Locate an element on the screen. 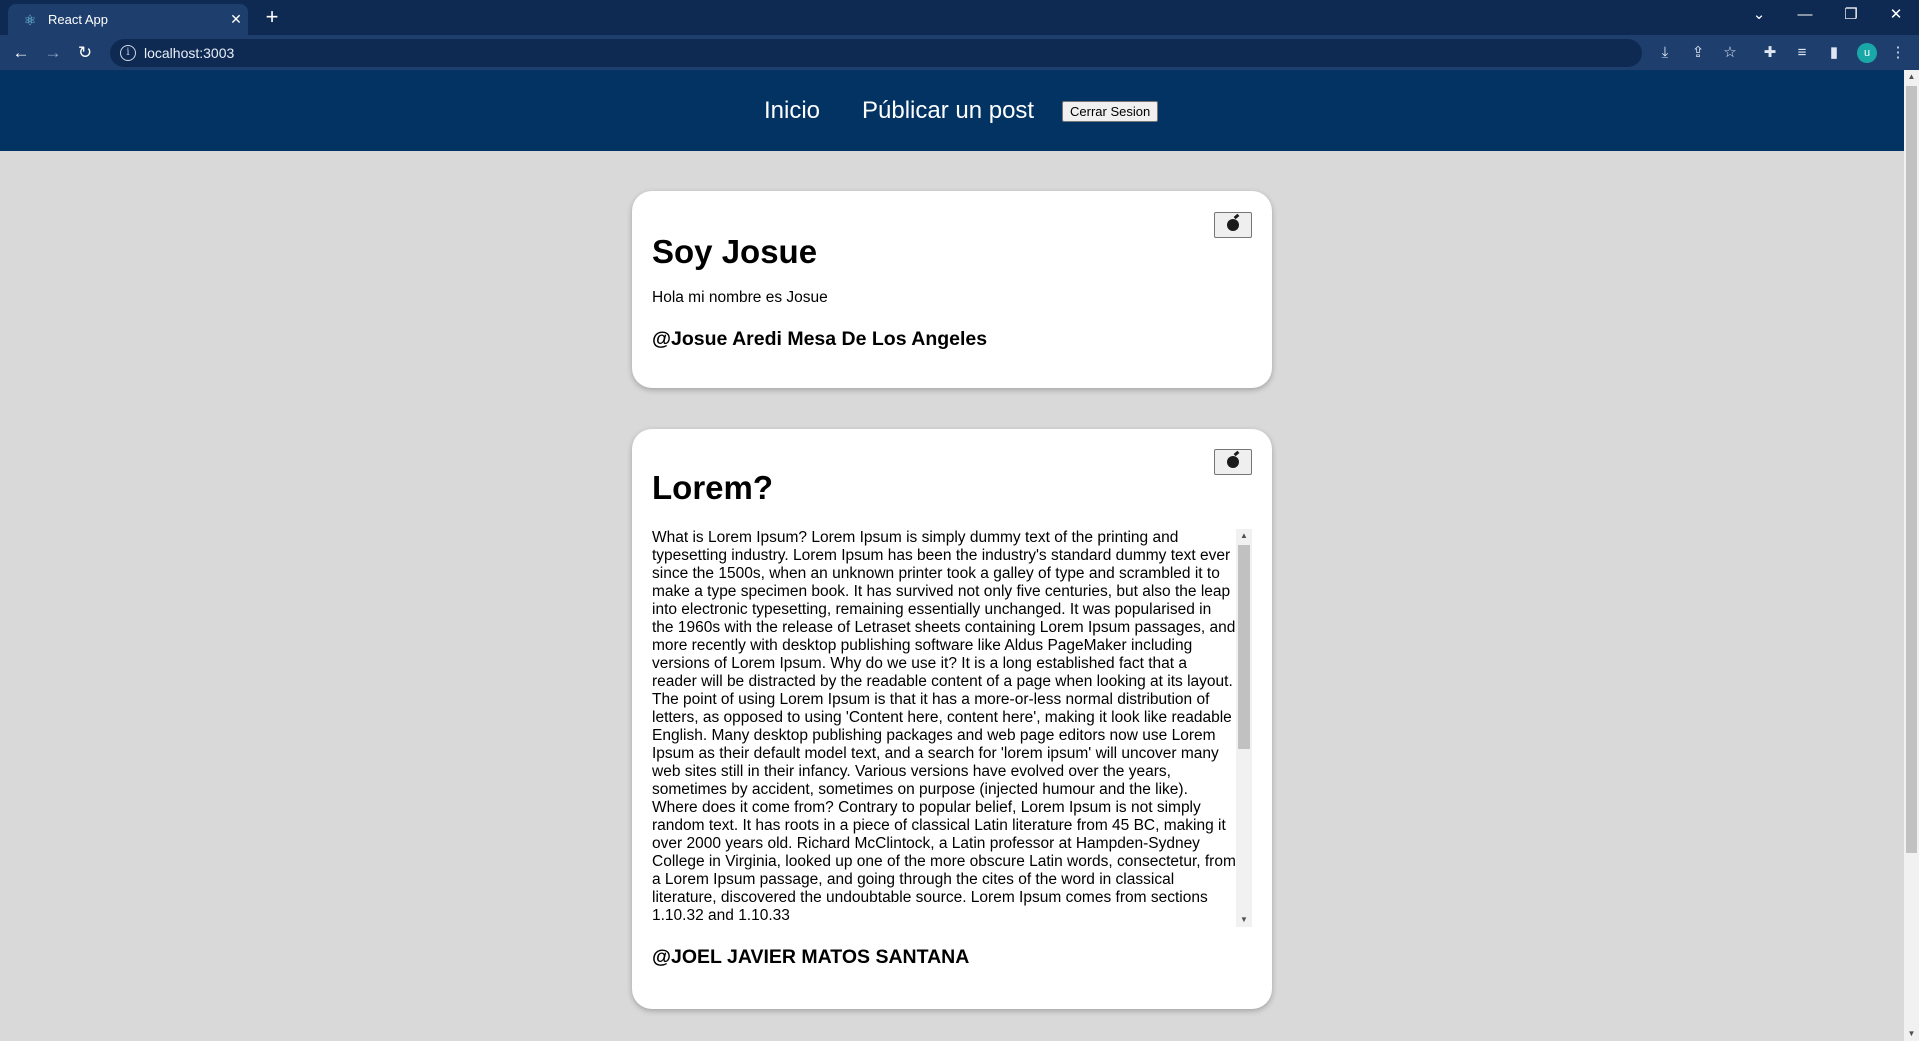  post-title: Soy Josue is located at coordinates (735, 251).